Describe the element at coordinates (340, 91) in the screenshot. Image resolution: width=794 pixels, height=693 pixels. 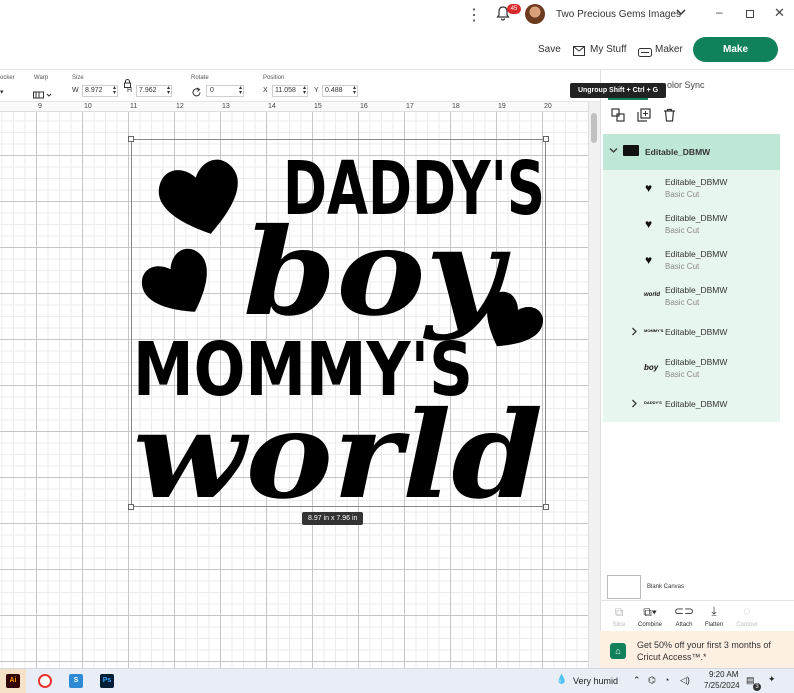
I see `y-position-input: 0.488 ▴ ▾` at that location.